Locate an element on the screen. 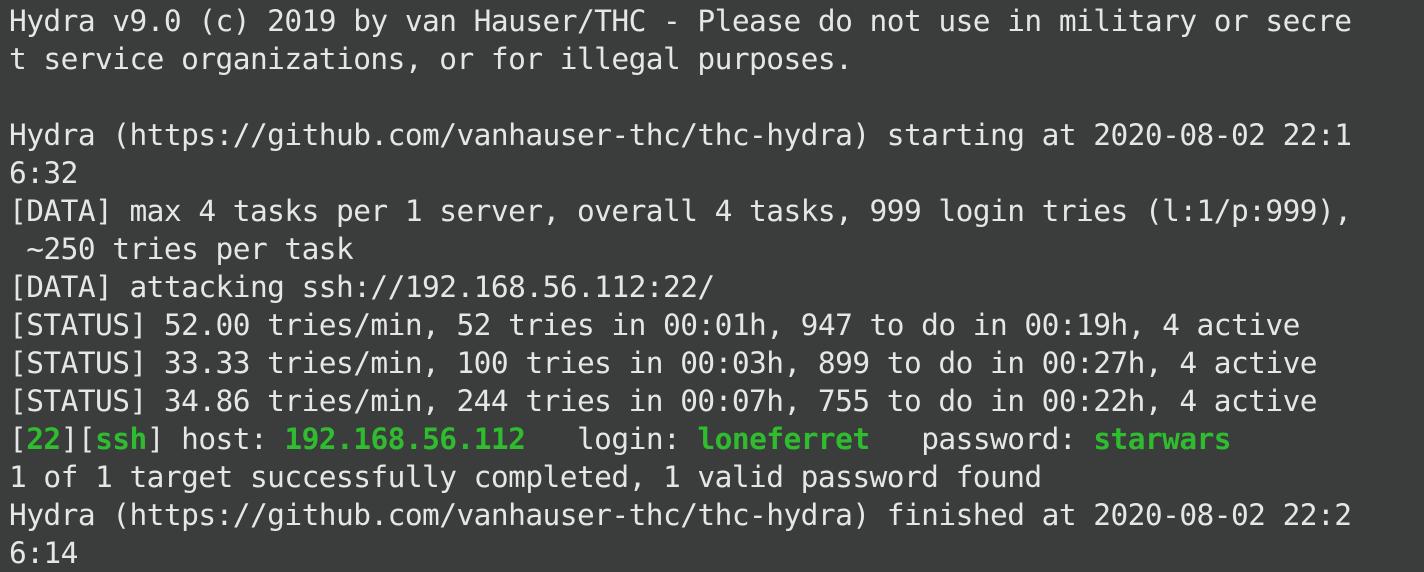 The width and height of the screenshot is (1424, 572). result-login-label: login: is located at coordinates (611, 439).